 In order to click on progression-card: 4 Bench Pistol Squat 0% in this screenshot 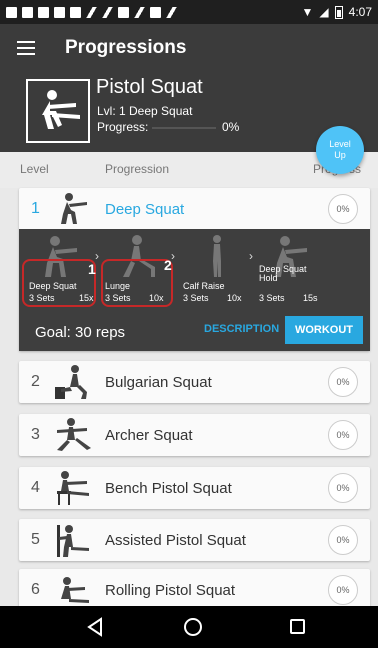, I will do `click(194, 488)`.